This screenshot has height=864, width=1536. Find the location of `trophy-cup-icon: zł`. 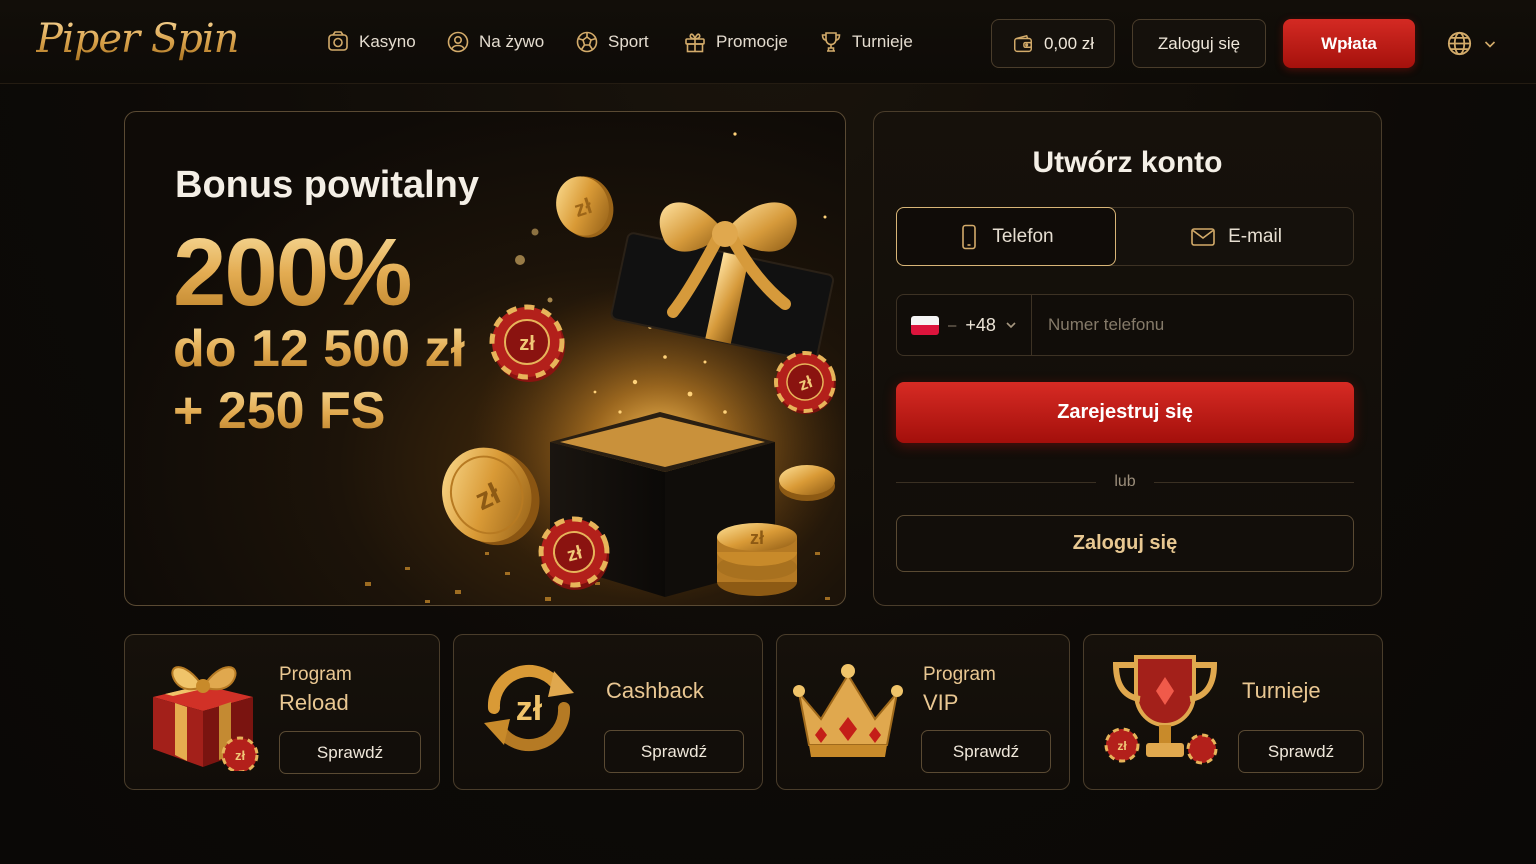

trophy-cup-icon: zł is located at coordinates (1161, 710).